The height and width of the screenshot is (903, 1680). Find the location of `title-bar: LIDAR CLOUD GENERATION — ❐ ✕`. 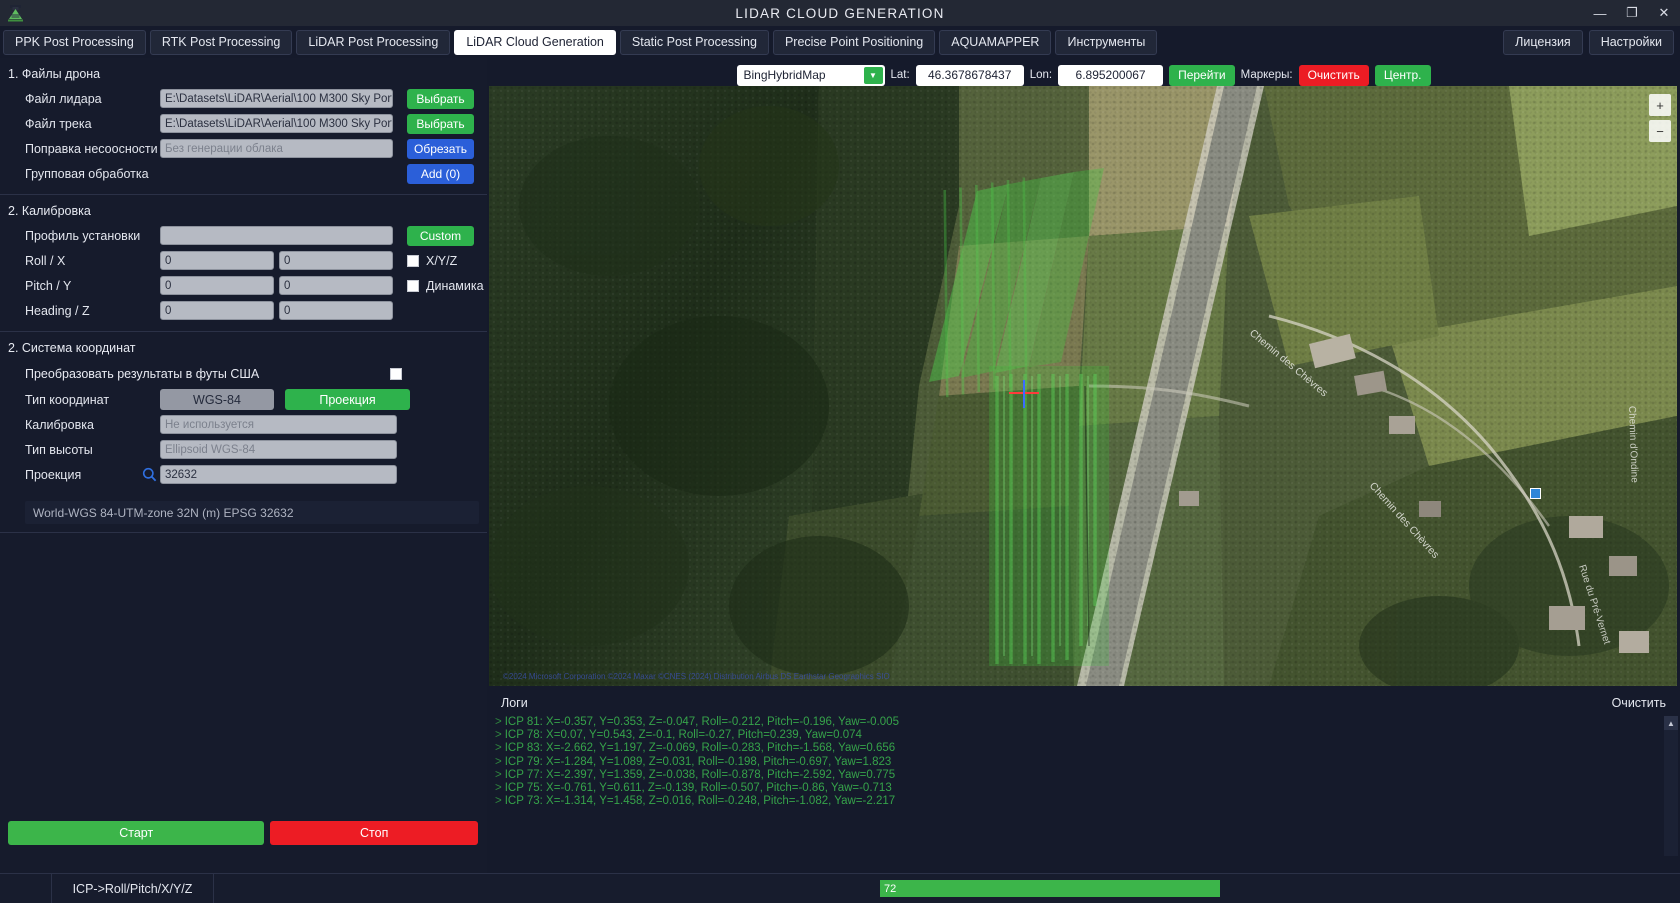

title-bar: LIDAR CLOUD GENERATION — ❐ ✕ is located at coordinates (840, 13).